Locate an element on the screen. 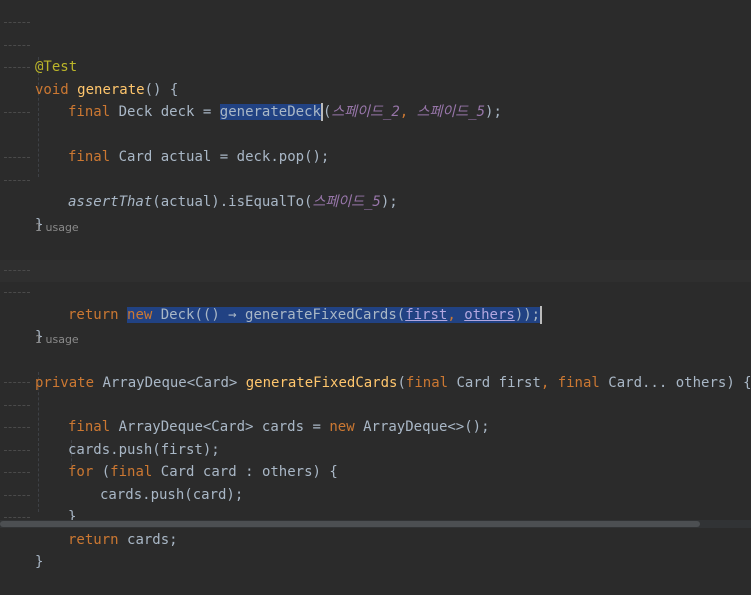 Image resolution: width=751 pixels, height=595 pixels. code-line: cards.push(card); is located at coordinates (375, 471).